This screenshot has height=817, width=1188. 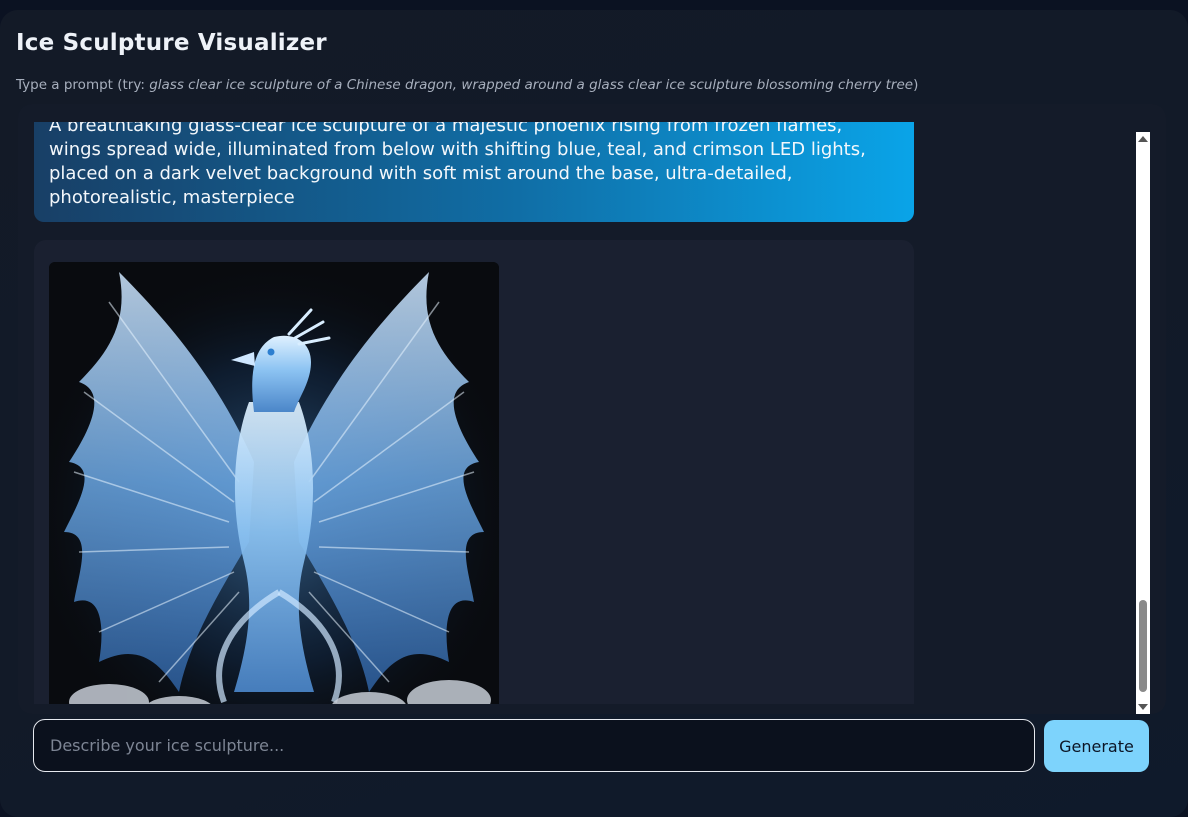 What do you see at coordinates (1143, 139) in the screenshot?
I see `scroll-up-arrow-icon` at bounding box center [1143, 139].